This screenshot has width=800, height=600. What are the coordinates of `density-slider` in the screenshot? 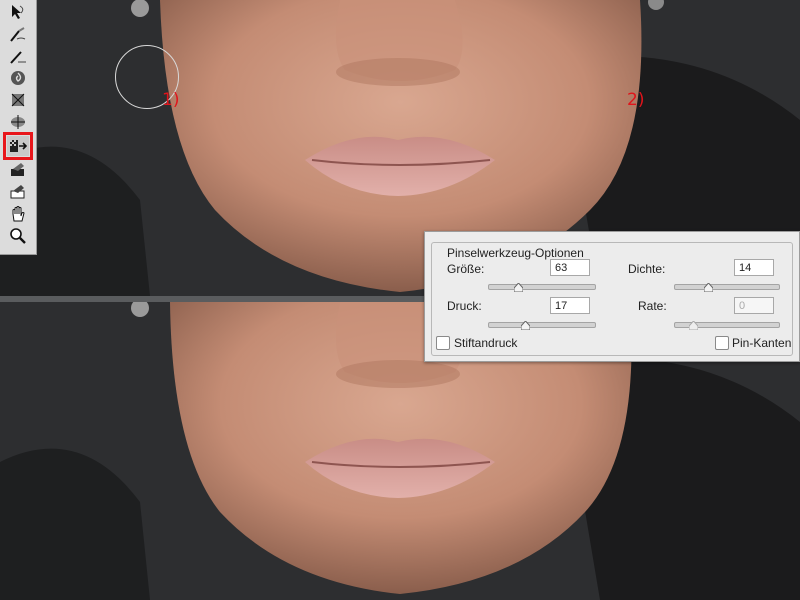 It's located at (727, 287).